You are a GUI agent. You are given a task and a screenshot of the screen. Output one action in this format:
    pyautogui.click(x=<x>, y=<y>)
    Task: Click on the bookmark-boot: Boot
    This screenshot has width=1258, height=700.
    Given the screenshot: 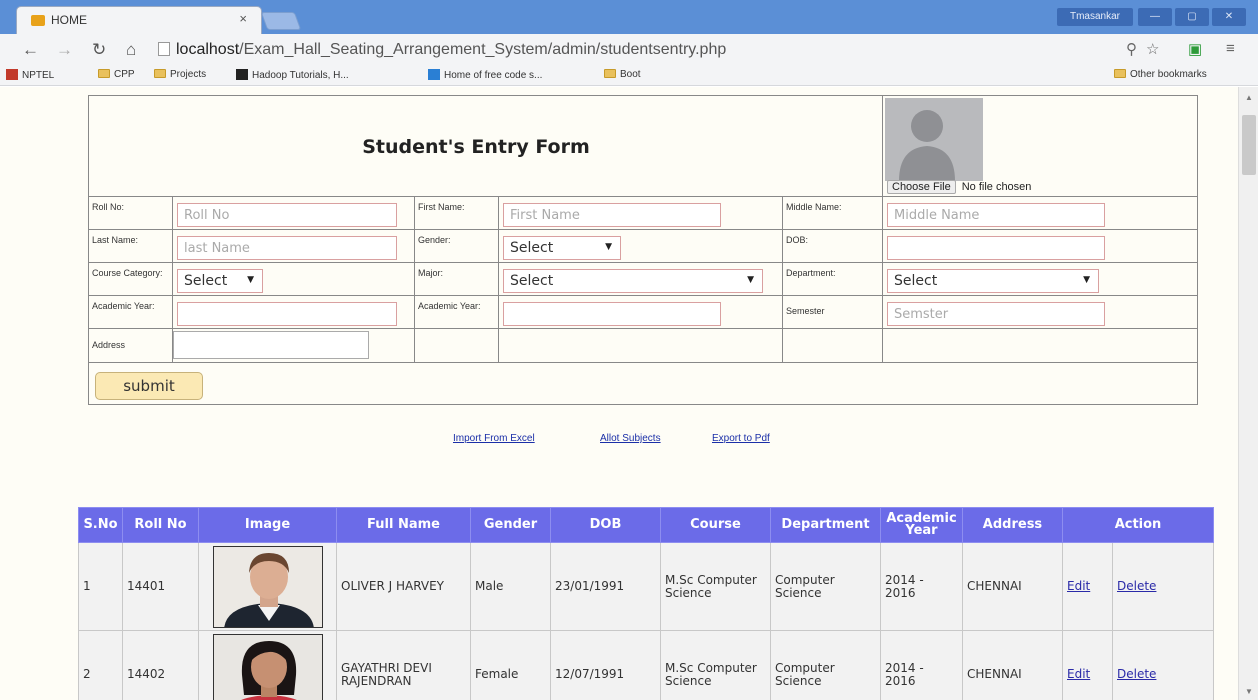 What is the action you would take?
    pyautogui.click(x=622, y=74)
    